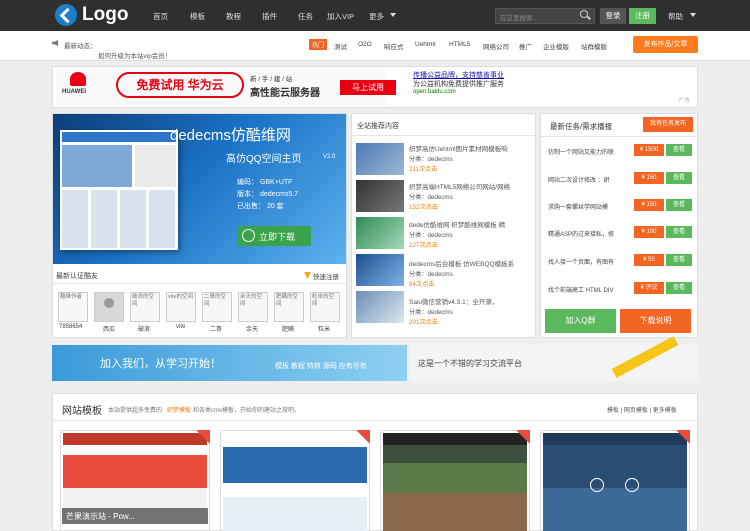  What do you see at coordinates (329, 157) in the screenshot?
I see `banner-version-tag: V2.0` at bounding box center [329, 157].